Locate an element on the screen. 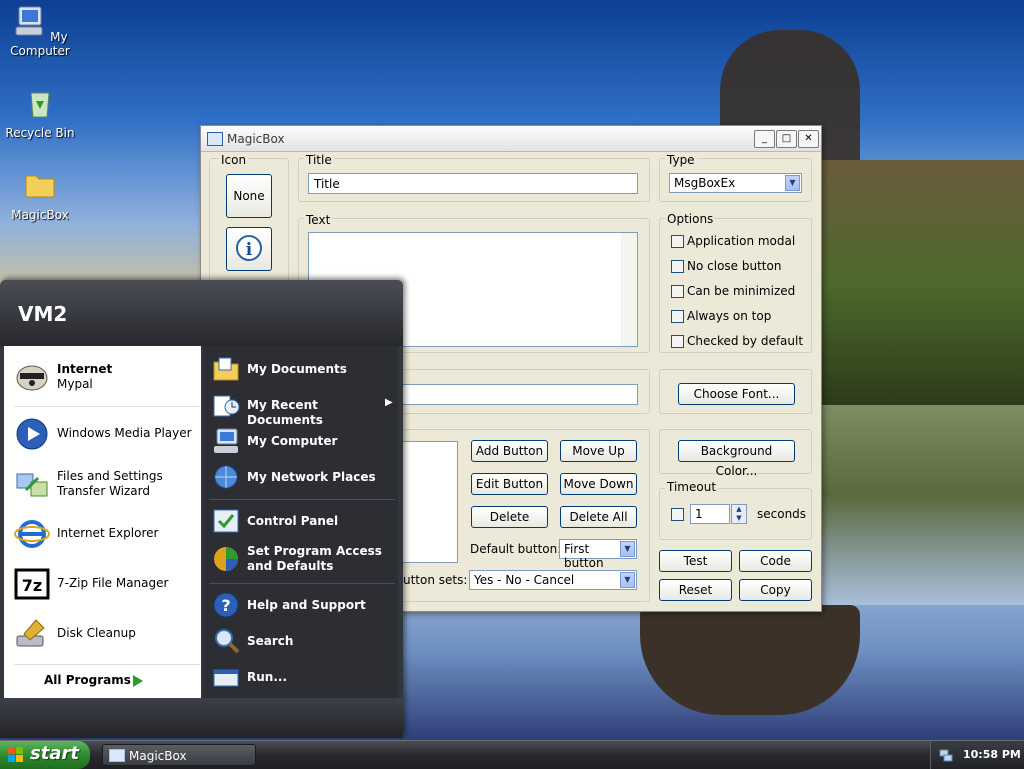  always-on-top-checkbox is located at coordinates (677, 316).